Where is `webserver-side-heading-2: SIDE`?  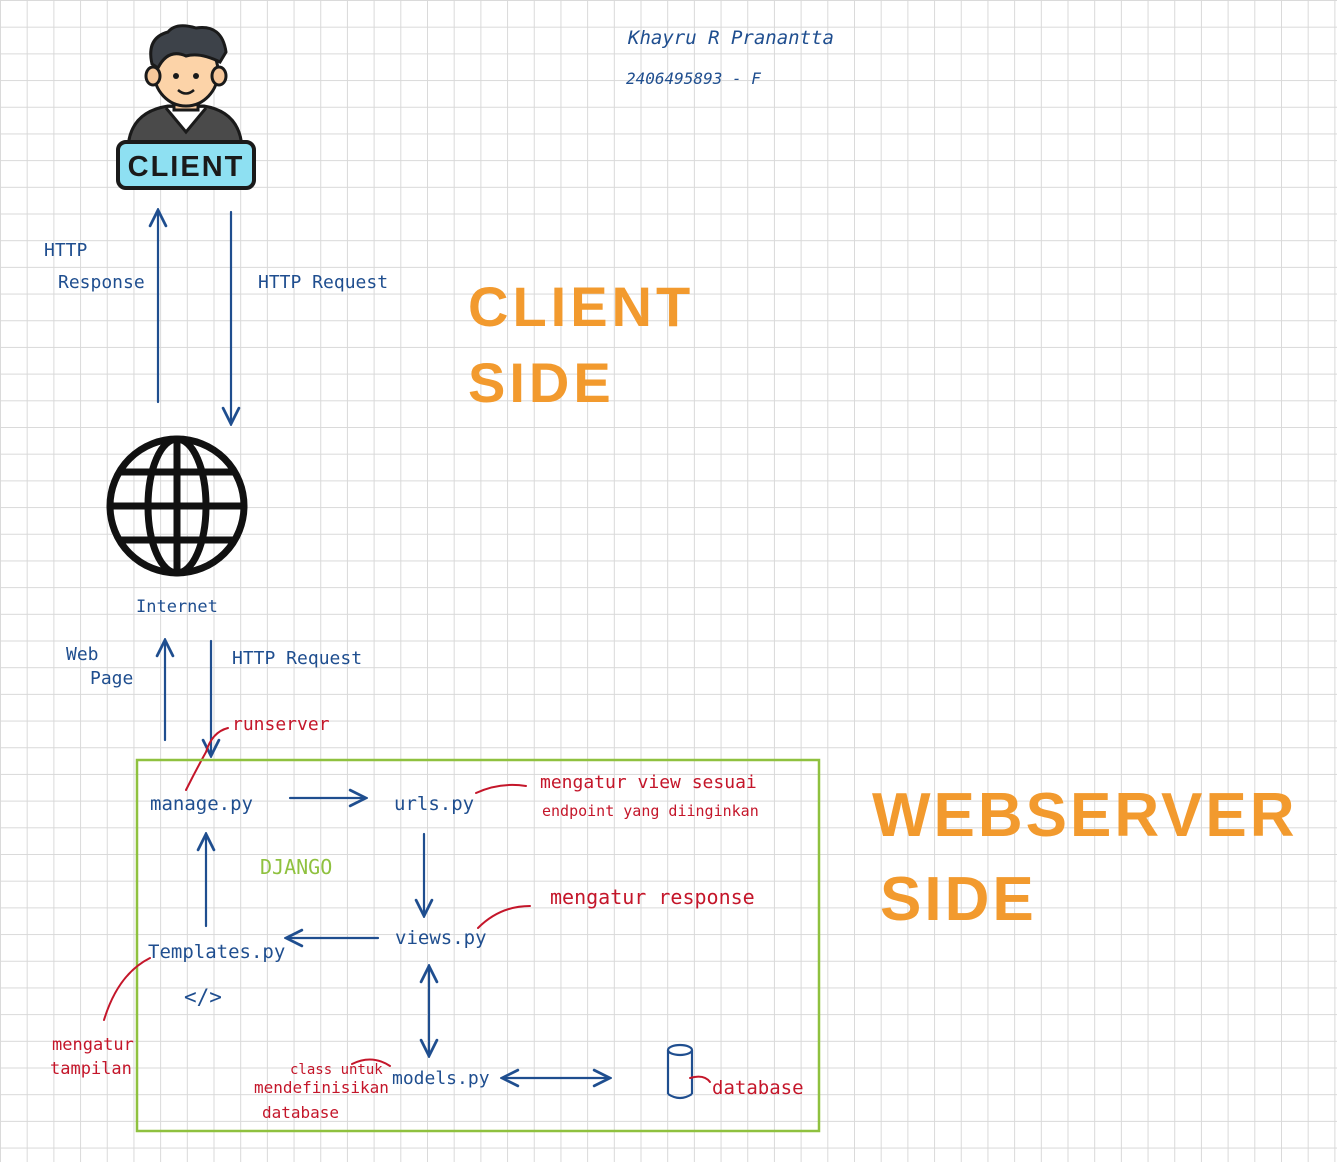 webserver-side-heading-2: SIDE is located at coordinates (958, 899).